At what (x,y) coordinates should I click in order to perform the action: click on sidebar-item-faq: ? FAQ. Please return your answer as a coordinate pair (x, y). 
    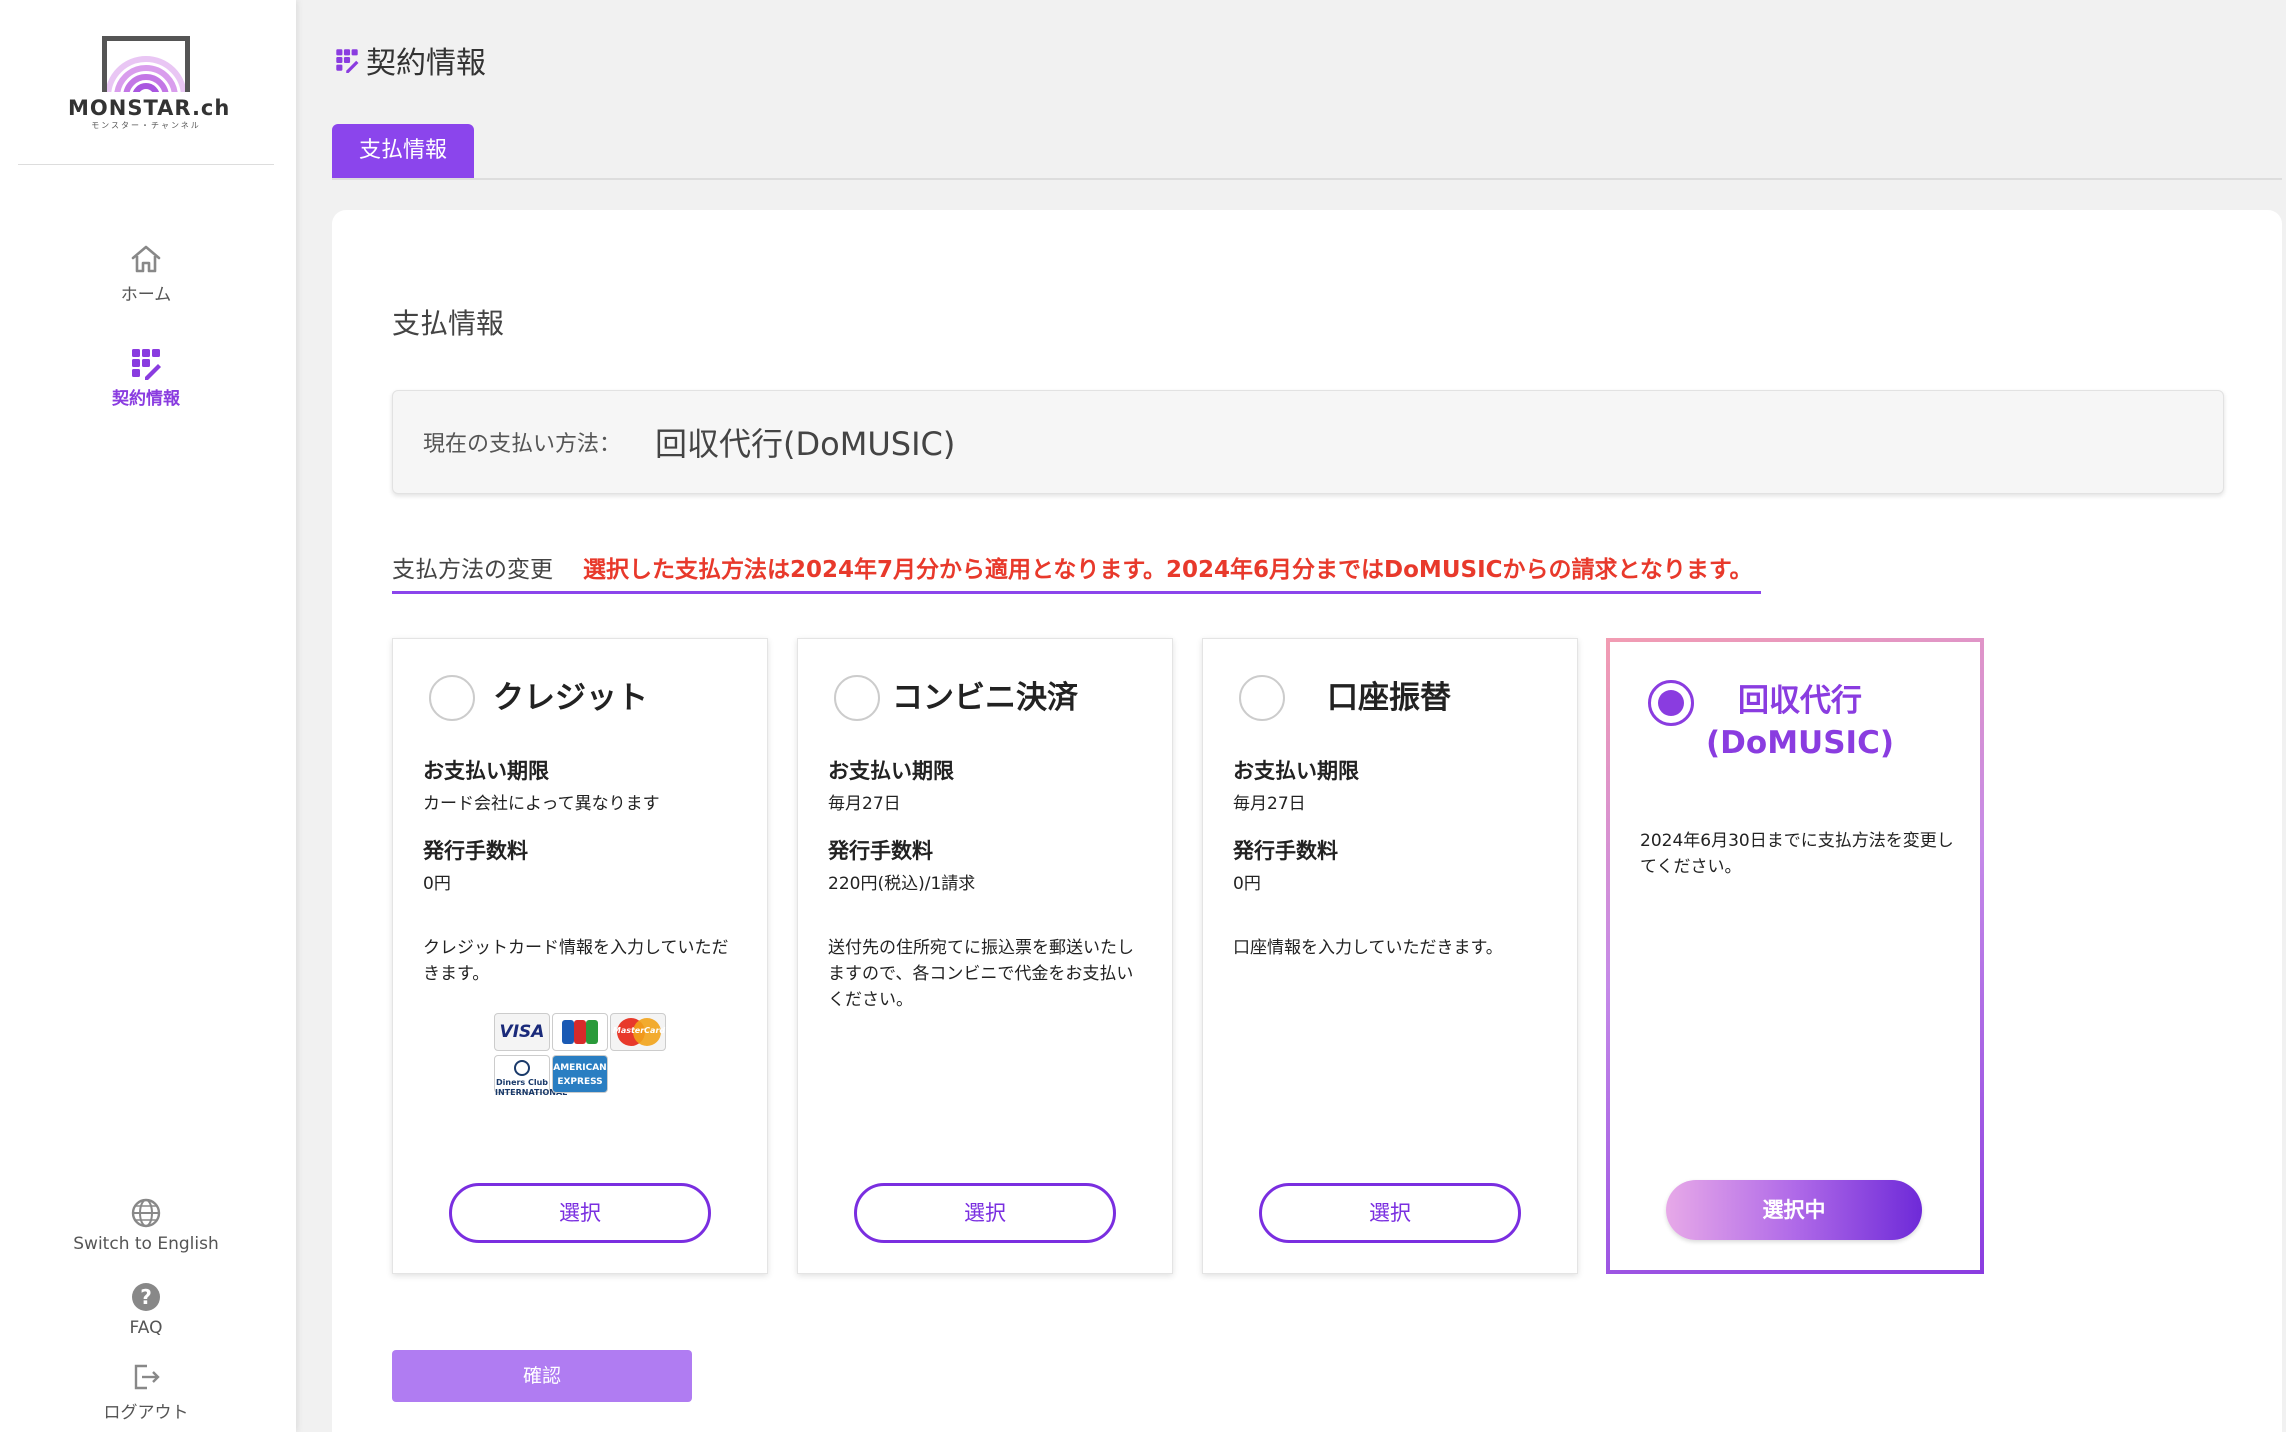
    Looking at the image, I should click on (146, 1309).